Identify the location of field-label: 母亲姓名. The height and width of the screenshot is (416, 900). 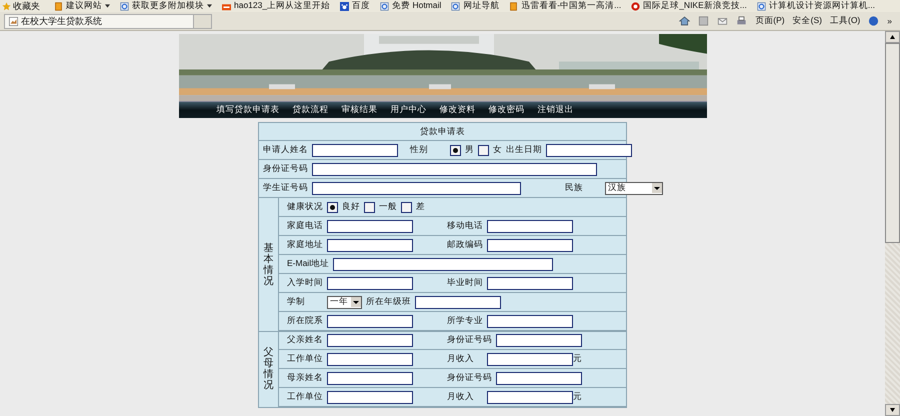
(305, 378).